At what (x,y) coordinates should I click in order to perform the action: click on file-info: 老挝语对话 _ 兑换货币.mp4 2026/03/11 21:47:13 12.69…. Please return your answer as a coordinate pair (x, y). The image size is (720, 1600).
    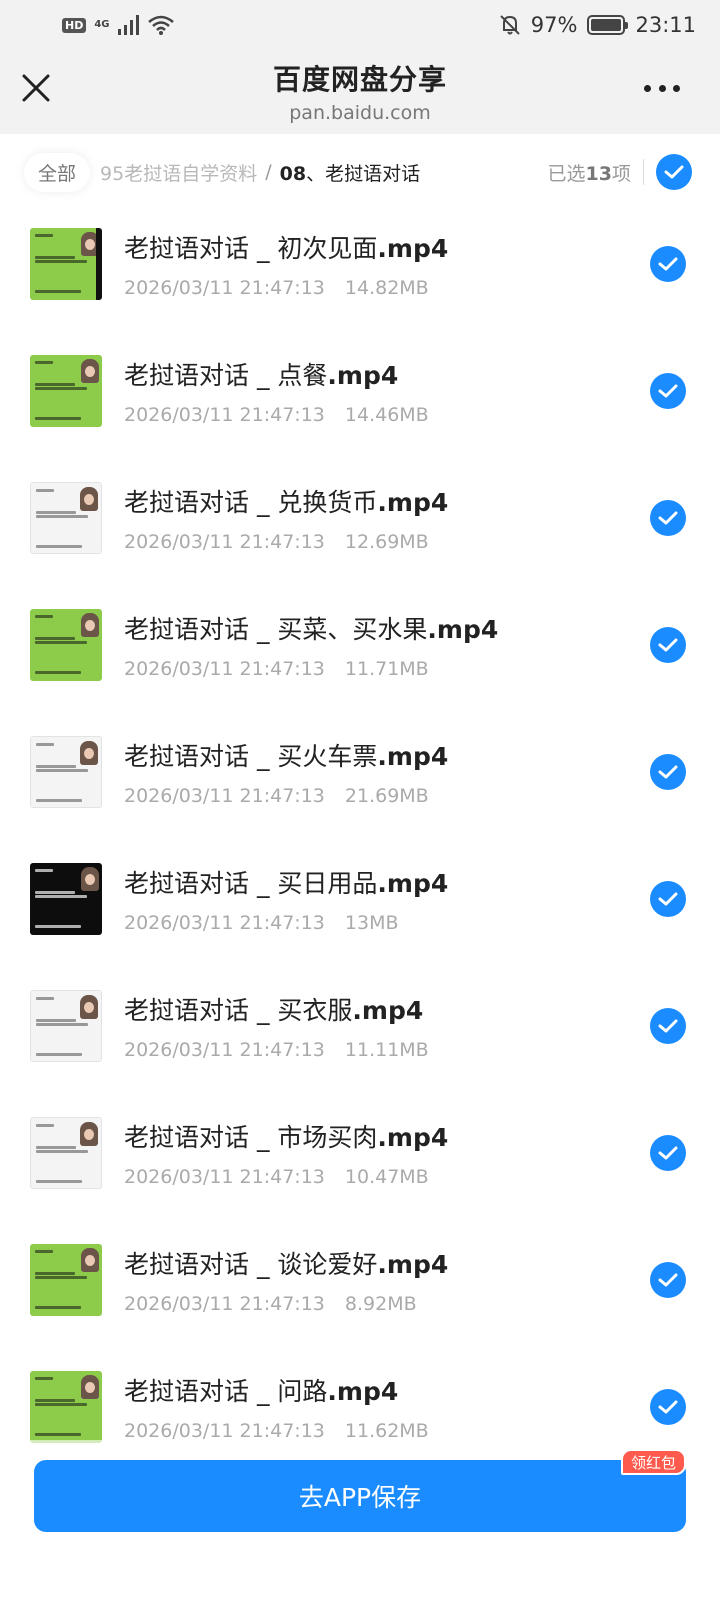
    Looking at the image, I should click on (387, 518).